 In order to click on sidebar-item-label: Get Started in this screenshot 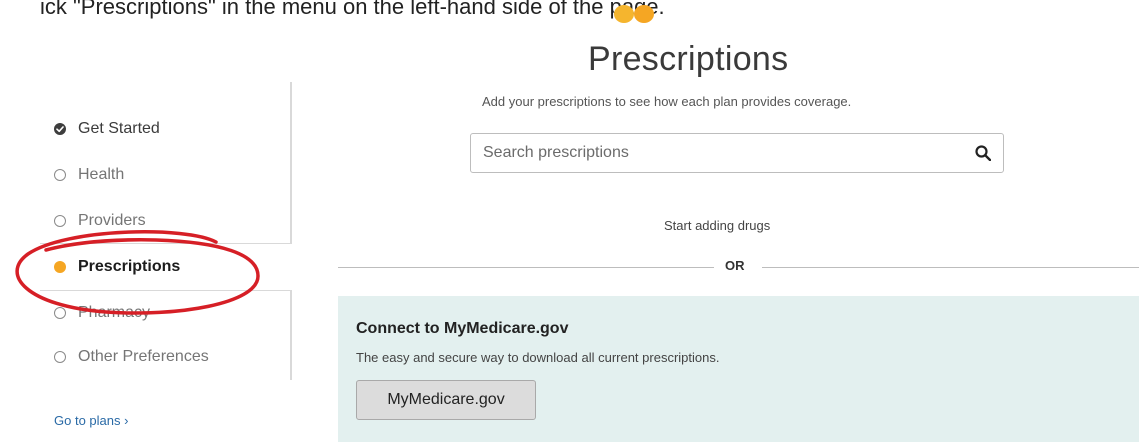, I will do `click(119, 128)`.